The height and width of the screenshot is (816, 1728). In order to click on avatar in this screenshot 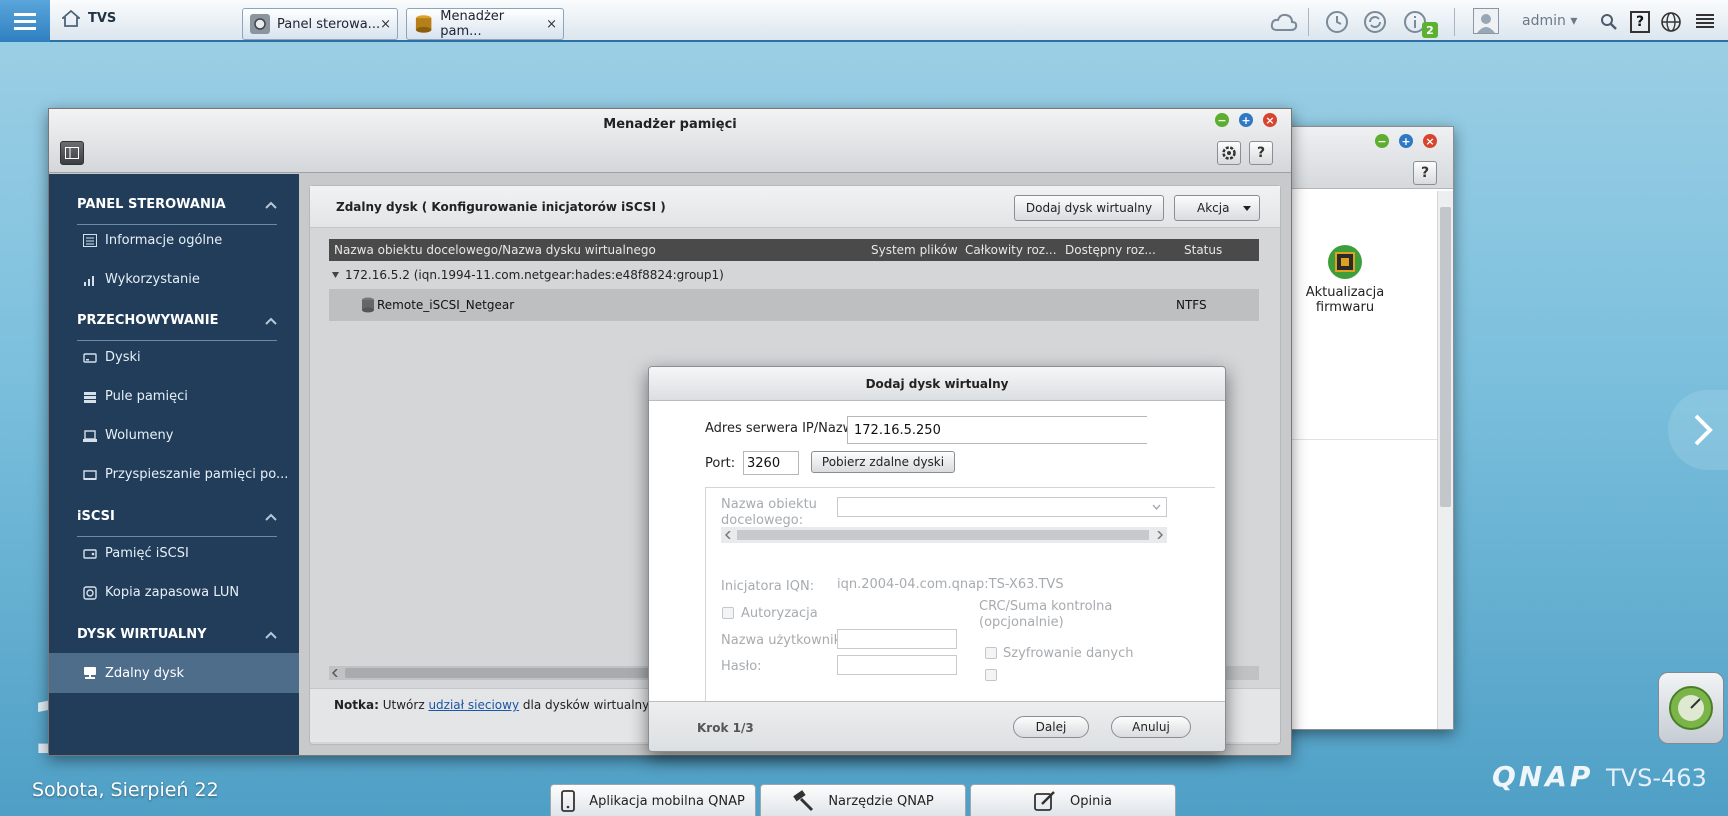, I will do `click(1486, 21)`.